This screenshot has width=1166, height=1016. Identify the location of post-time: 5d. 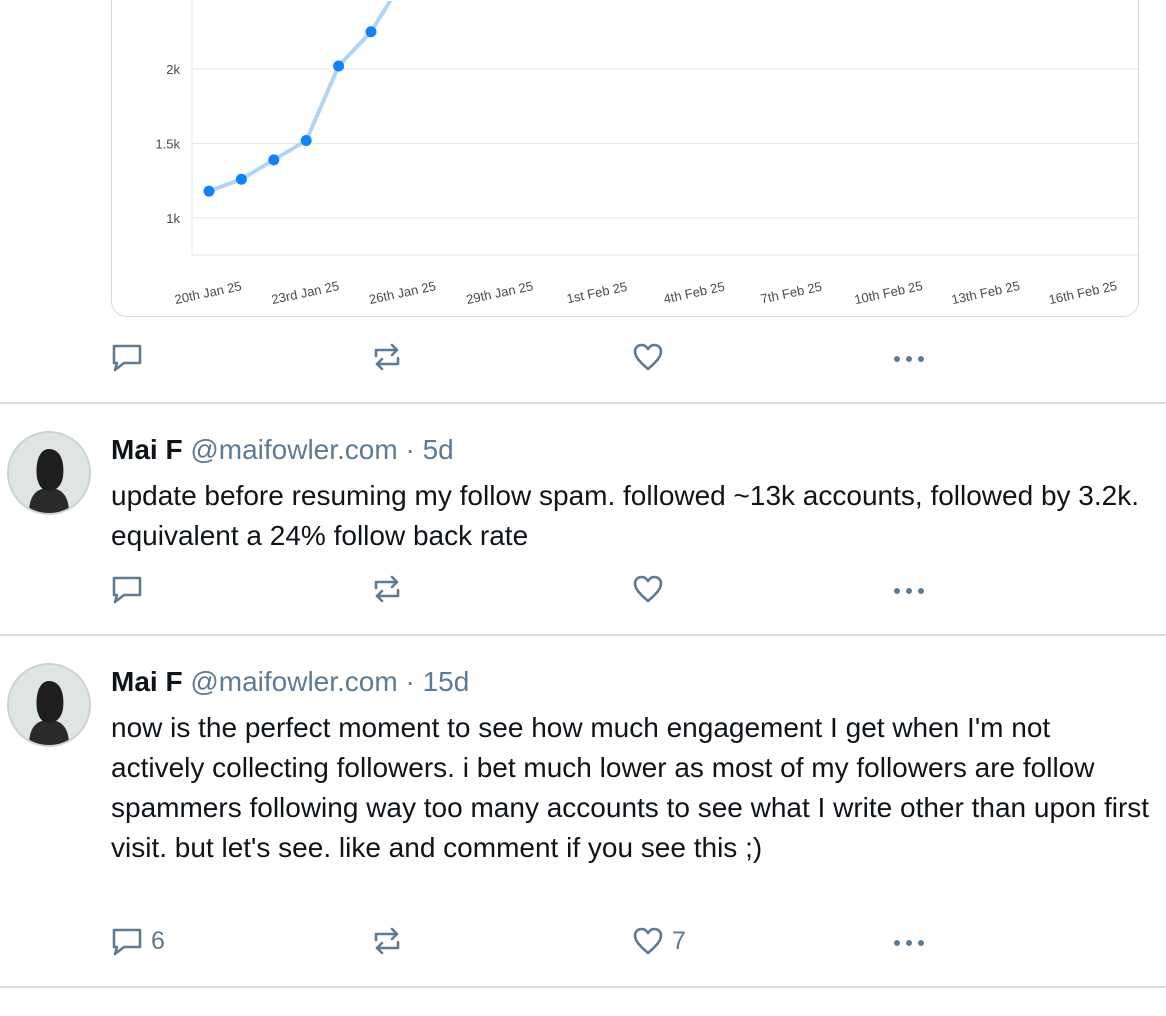
(438, 449).